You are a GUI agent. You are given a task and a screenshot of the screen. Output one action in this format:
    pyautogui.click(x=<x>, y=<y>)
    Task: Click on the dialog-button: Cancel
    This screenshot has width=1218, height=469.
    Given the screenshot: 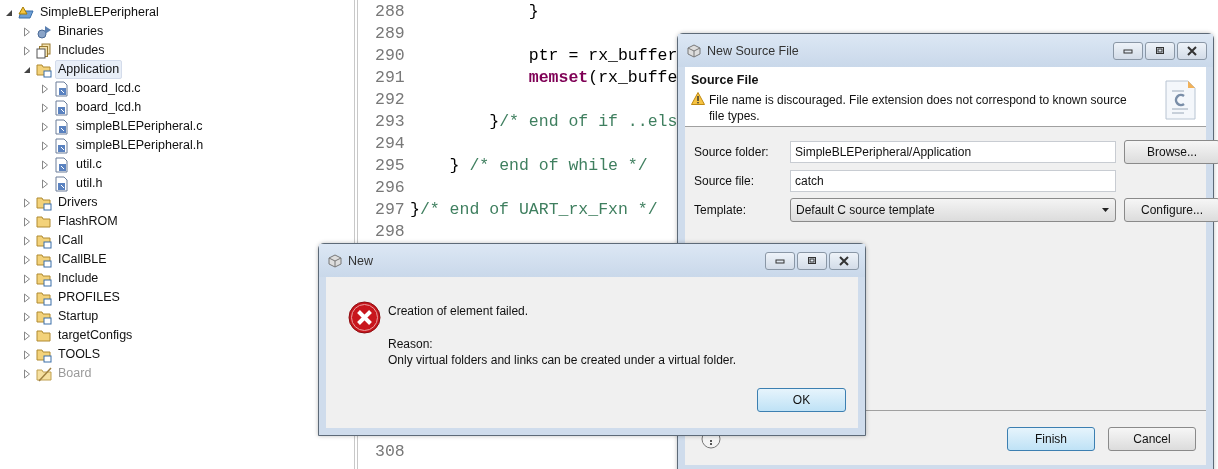 What is the action you would take?
    pyautogui.click(x=1152, y=439)
    